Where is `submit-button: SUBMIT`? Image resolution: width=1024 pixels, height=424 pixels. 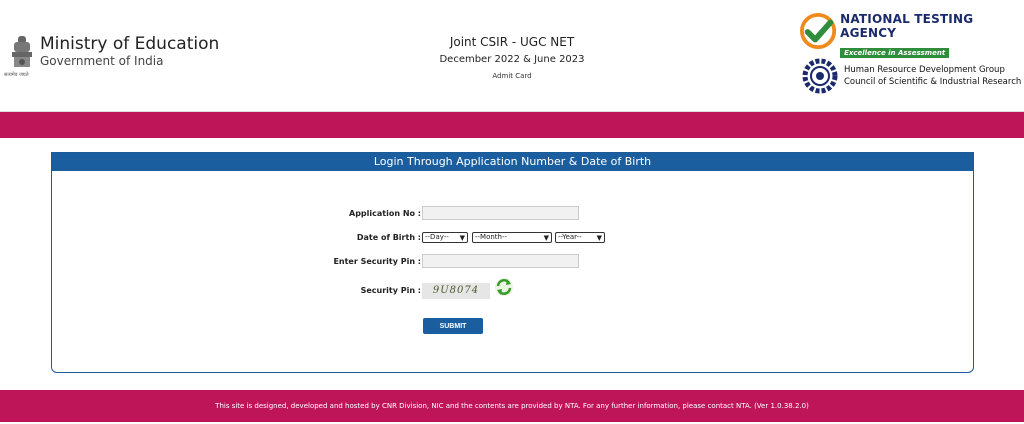
submit-button: SUBMIT is located at coordinates (453, 326).